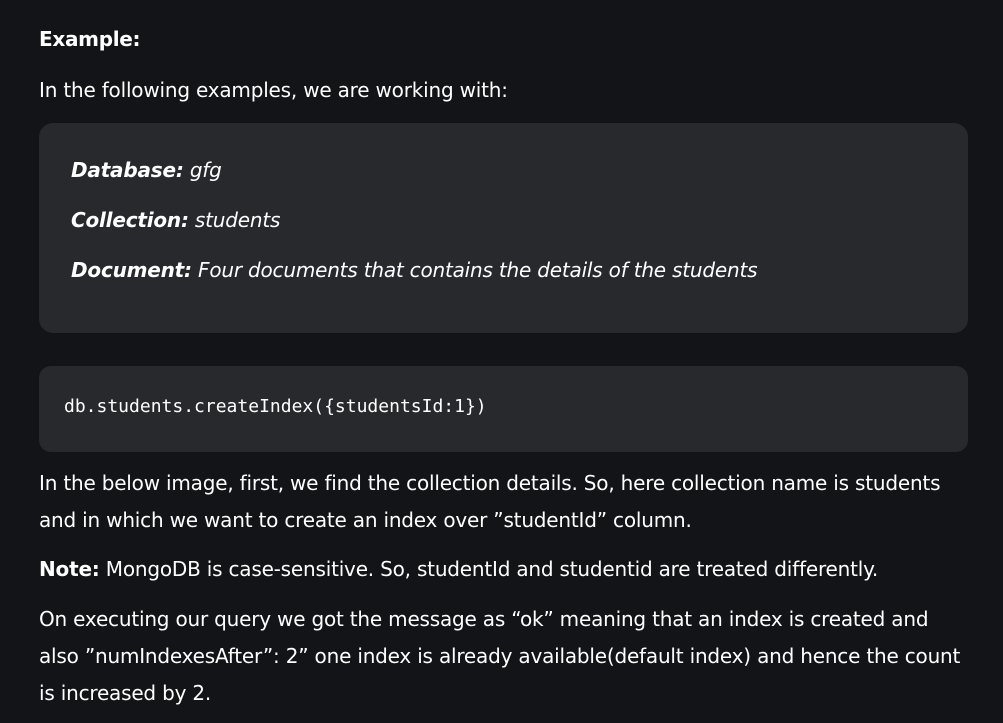 The width and height of the screenshot is (1003, 723). I want to click on database-label: Database:, so click(127, 170).